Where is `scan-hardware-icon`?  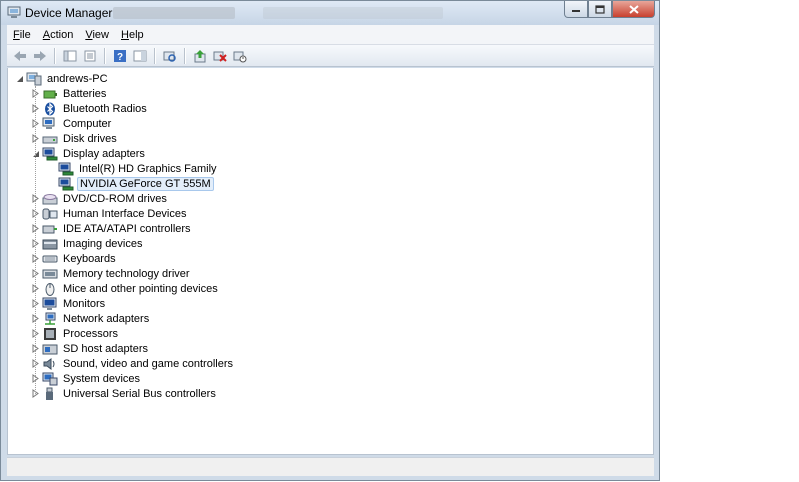
scan-hardware-icon is located at coordinates (170, 56).